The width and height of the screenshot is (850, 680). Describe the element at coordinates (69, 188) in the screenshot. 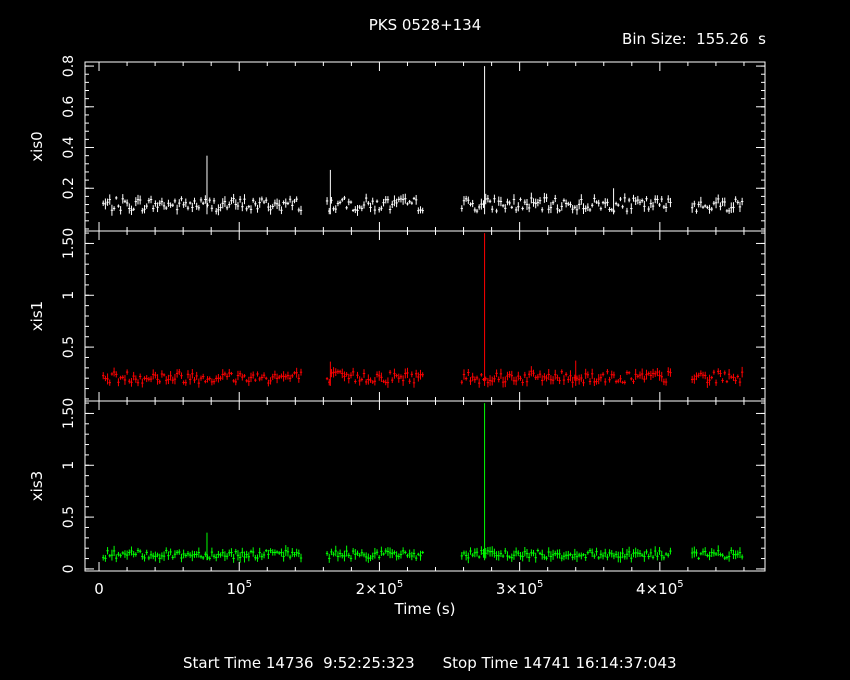

I see `y-tick-label: 0.2` at that location.